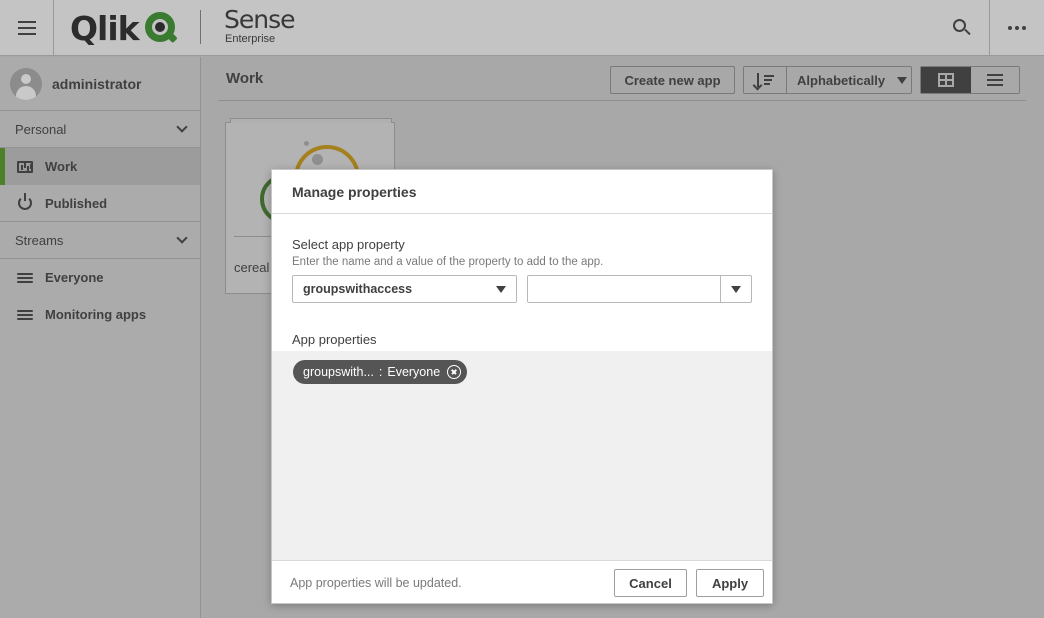 The height and width of the screenshot is (618, 1044). Describe the element at coordinates (26, 83) in the screenshot. I see `avatar` at that location.